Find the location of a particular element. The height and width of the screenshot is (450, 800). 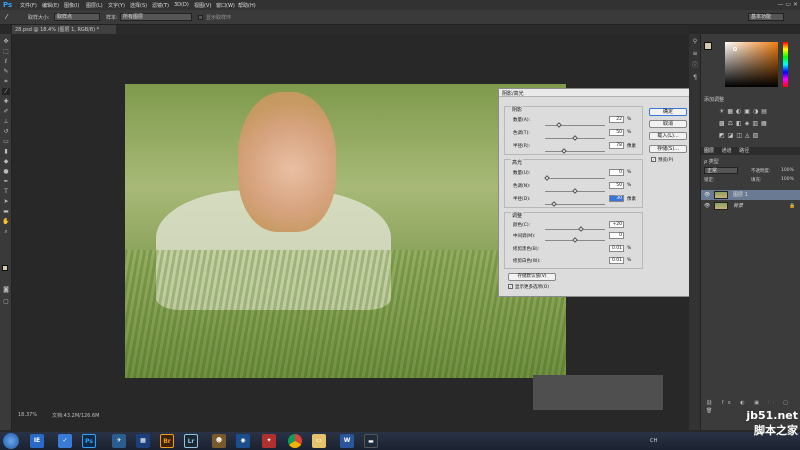

panel-foreground-swatch is located at coordinates (708, 46).